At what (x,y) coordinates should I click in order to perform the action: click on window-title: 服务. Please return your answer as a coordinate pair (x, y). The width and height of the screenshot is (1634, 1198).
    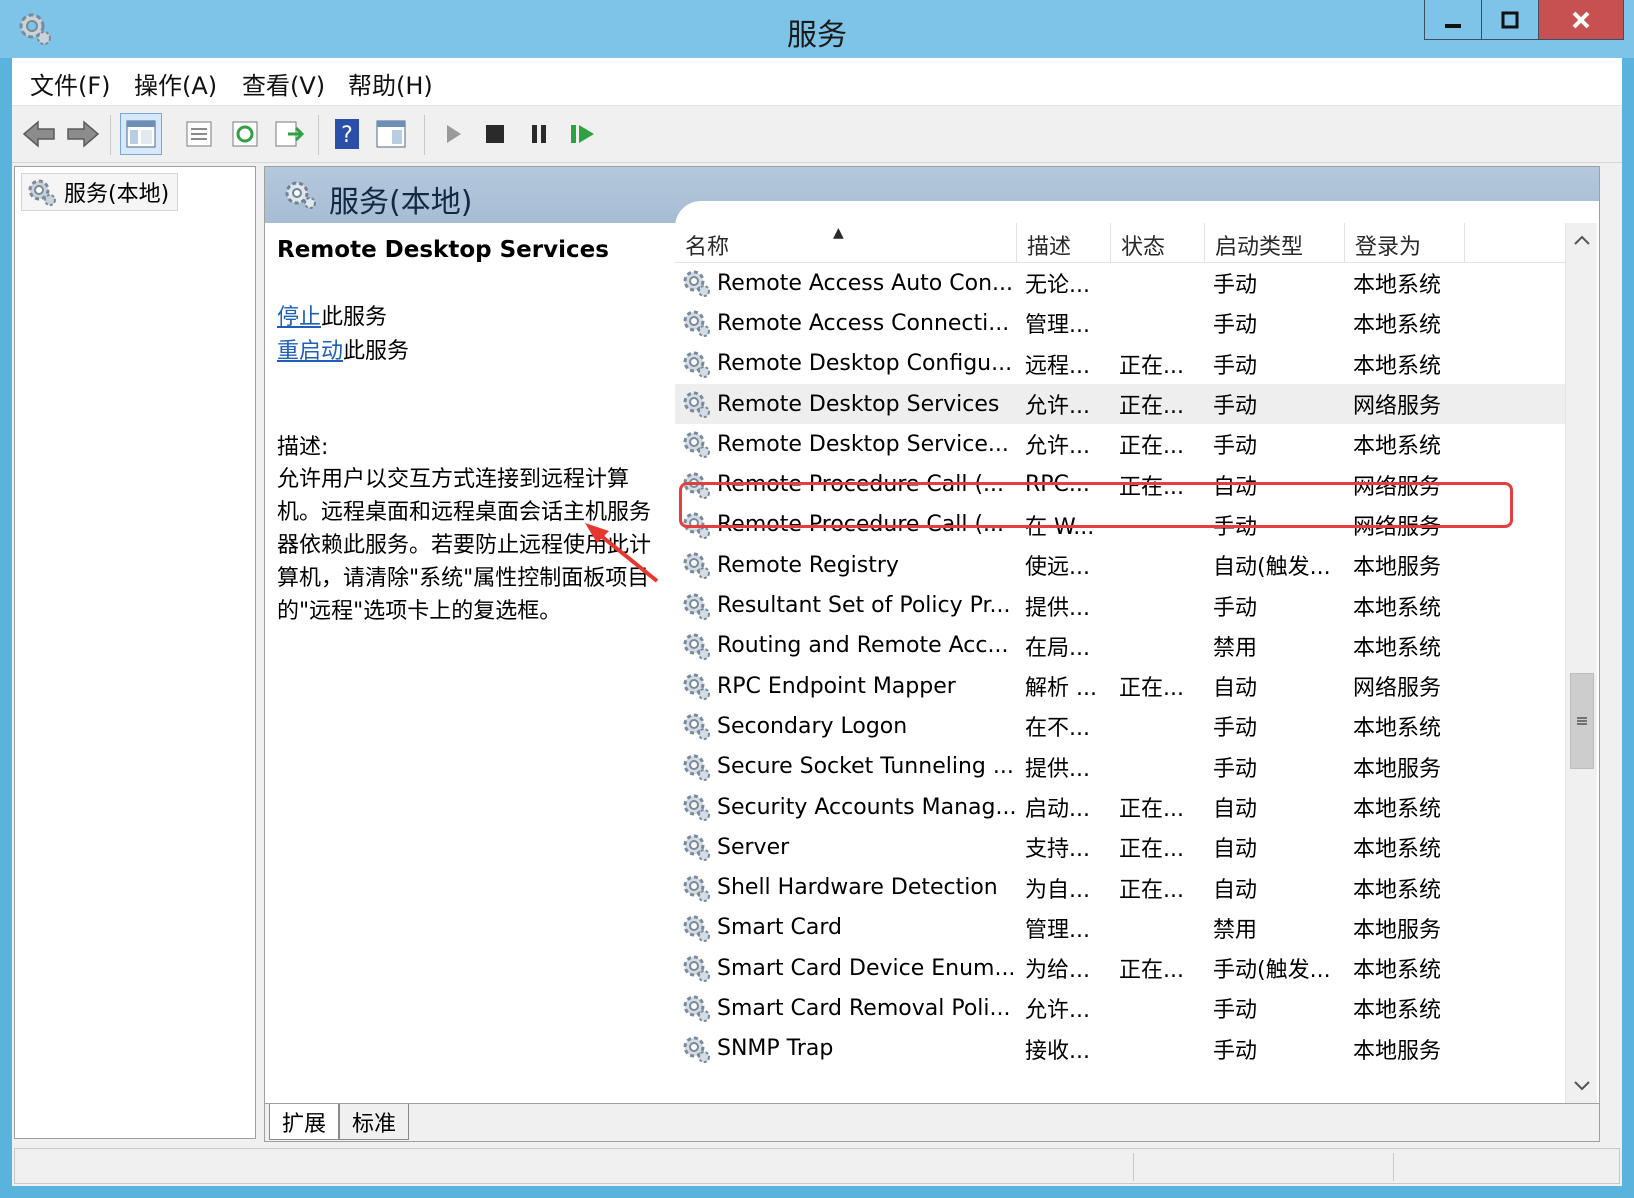
    Looking at the image, I should click on (817, 35).